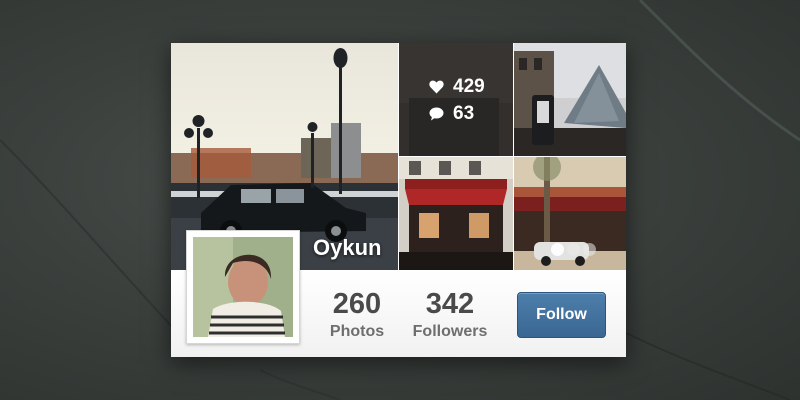 The image size is (800, 400). I want to click on avatar, so click(243, 287).